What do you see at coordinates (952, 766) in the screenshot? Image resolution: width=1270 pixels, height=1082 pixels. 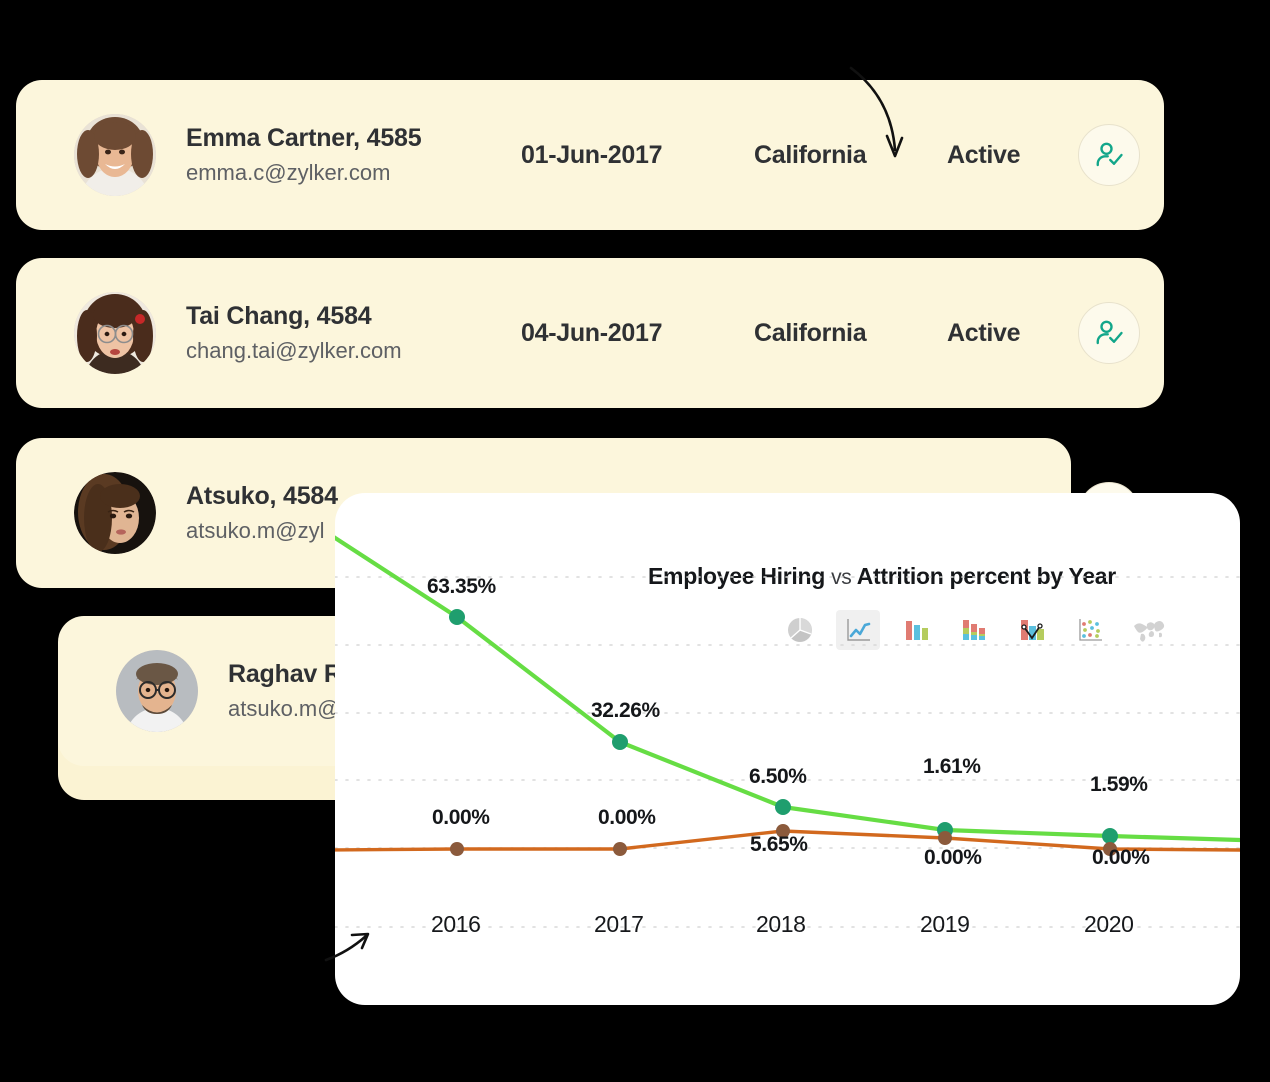 I see `hiring-data-label: 1.61%` at bounding box center [952, 766].